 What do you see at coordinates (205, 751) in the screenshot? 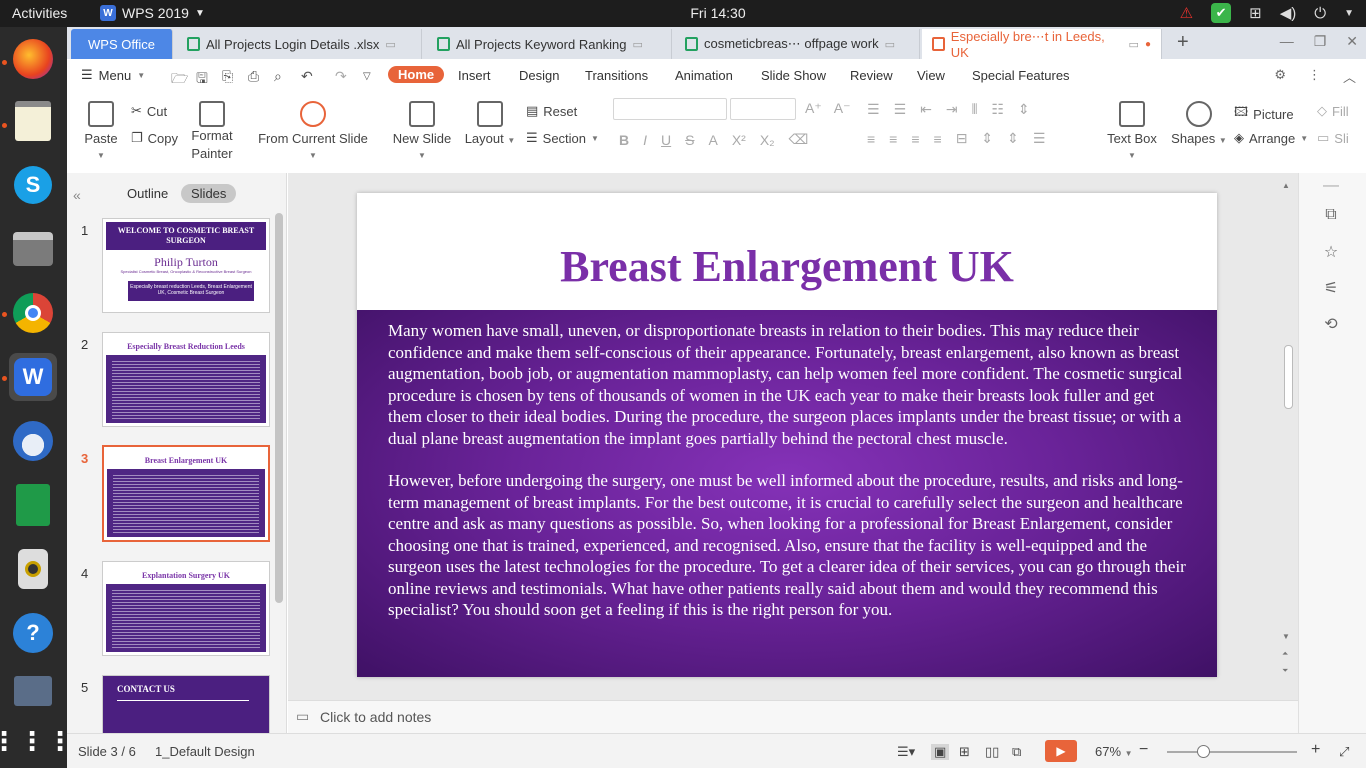
I see `design-name: 1_Default Design` at bounding box center [205, 751].